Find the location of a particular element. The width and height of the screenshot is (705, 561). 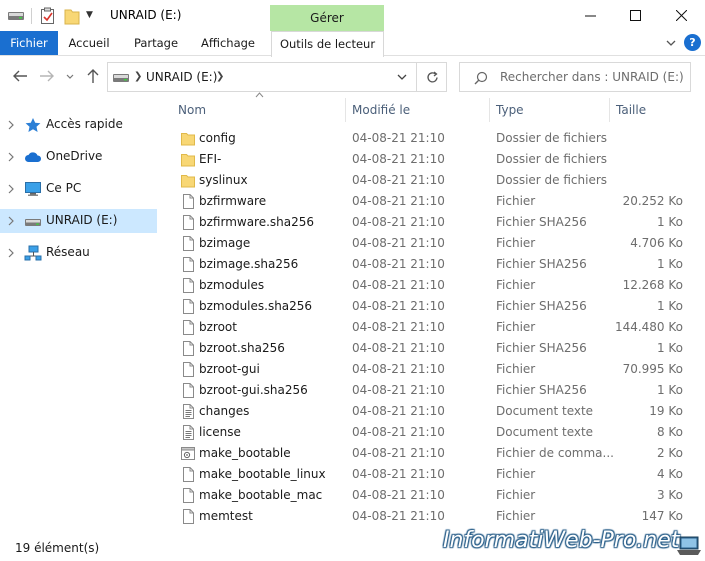

file-row: bzimage 04-08-21 21:10 Fichier 4.706 Ko is located at coordinates (432, 243).